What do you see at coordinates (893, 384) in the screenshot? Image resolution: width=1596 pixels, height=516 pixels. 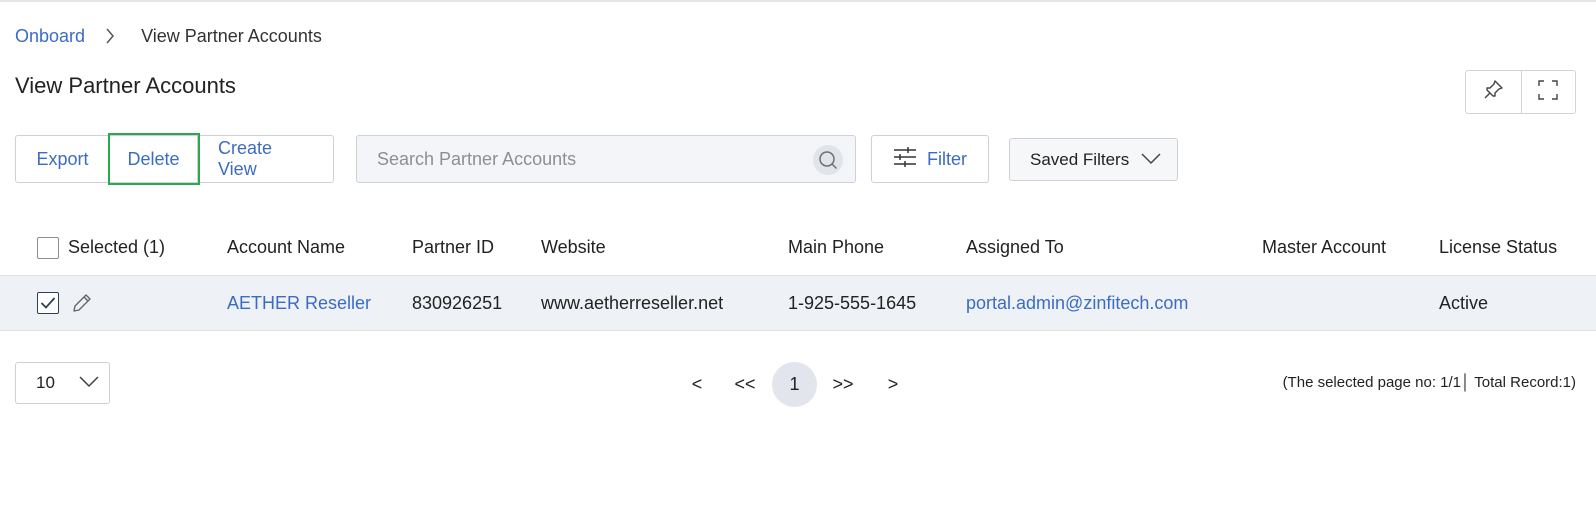 I see `next-page-button: >` at bounding box center [893, 384].